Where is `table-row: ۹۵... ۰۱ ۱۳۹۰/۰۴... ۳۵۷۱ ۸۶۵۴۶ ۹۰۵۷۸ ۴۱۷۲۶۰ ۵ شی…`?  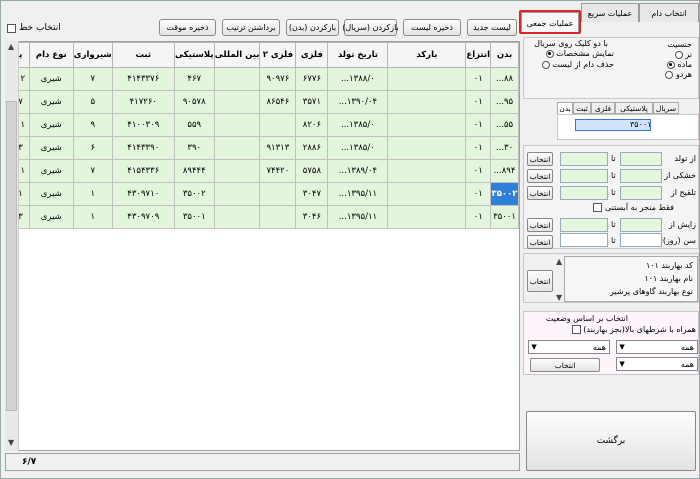
table-row: ۹۵... ۰۱ ۱۳۹۰/۰۴... ۳۵۷۱ ۸۶۵۴۶ ۹۰۵۷۸ ۴۱۷۲۶۰ ۵ شی… is located at coordinates (262, 102).